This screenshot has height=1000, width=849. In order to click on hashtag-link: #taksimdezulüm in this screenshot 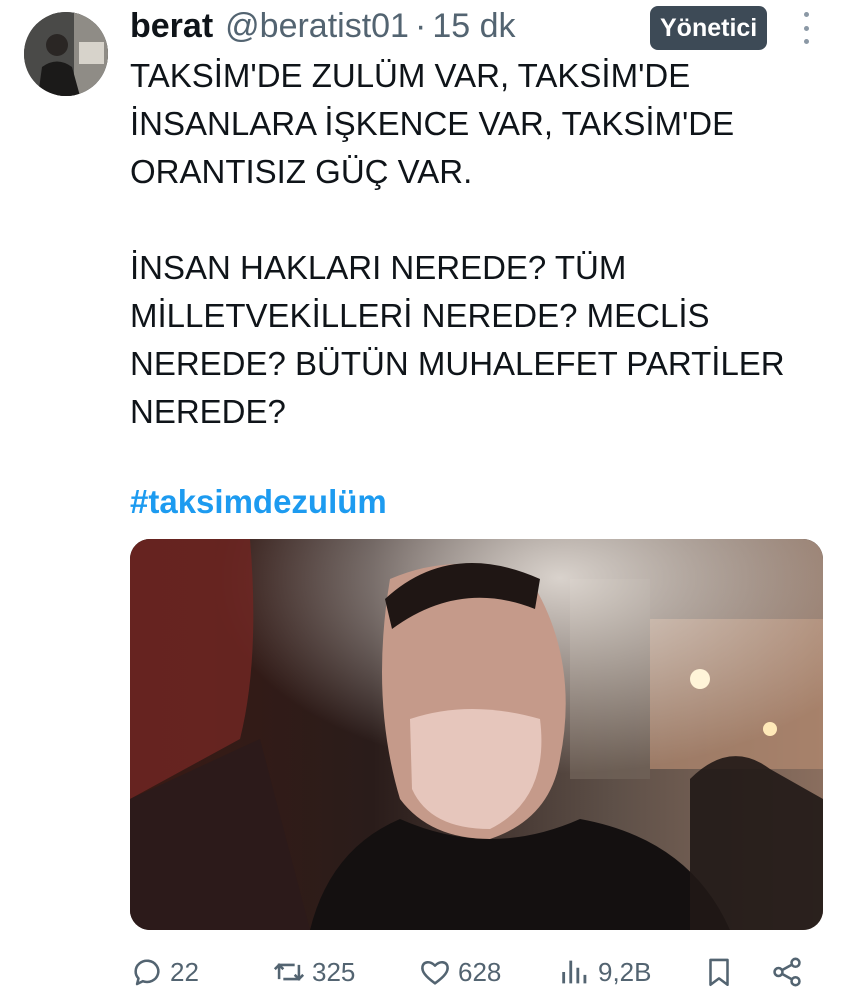, I will do `click(258, 502)`.